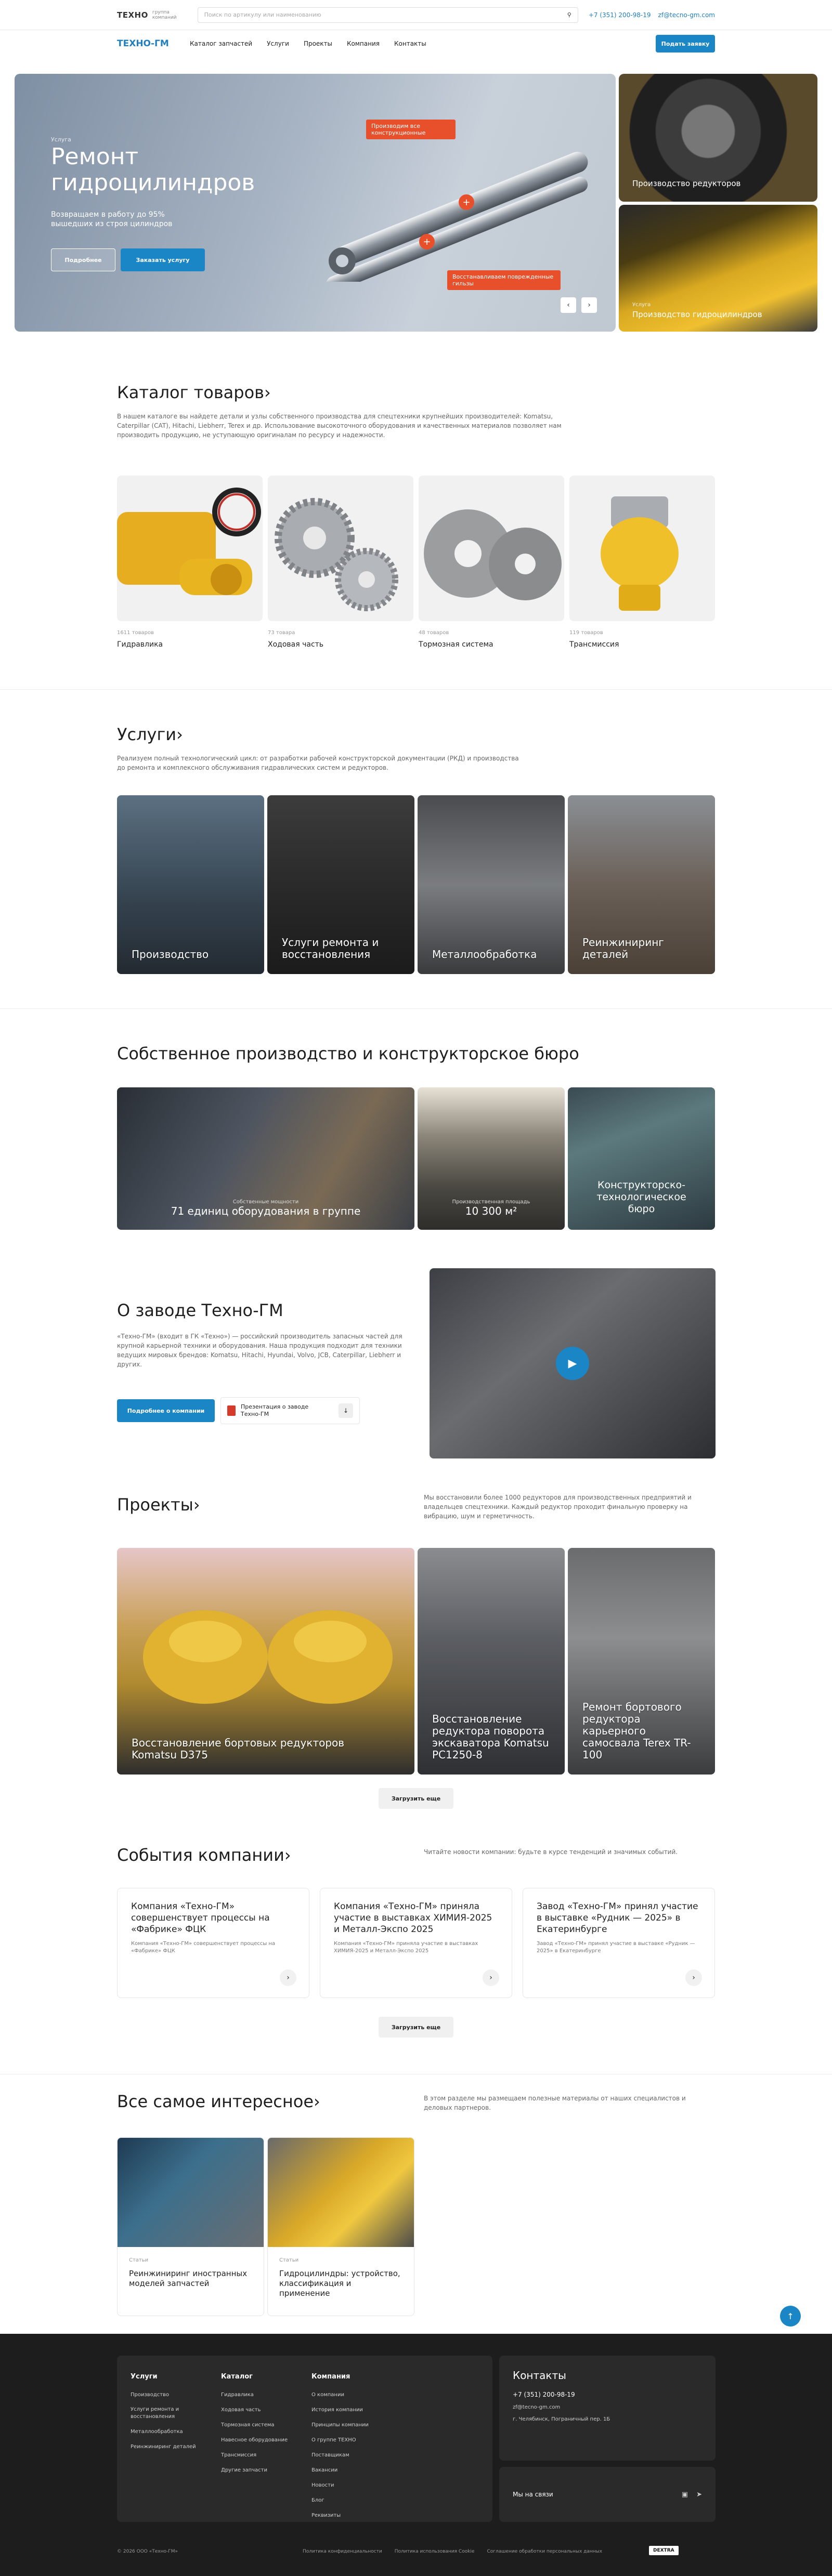 The image size is (832, 2576). What do you see at coordinates (686, 15) in the screenshot?
I see `header-email: zf@tecno-gm.com` at bounding box center [686, 15].